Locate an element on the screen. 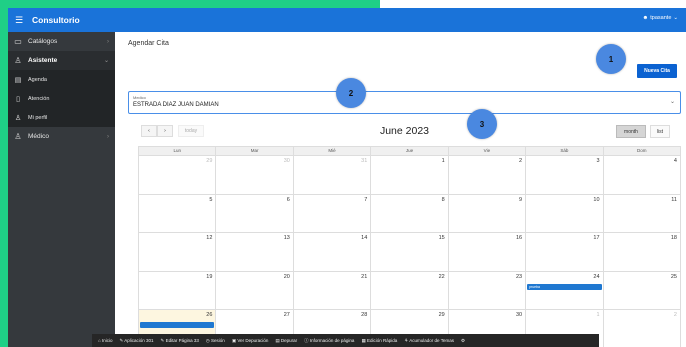  calendar-day: 18 is located at coordinates (642, 252).